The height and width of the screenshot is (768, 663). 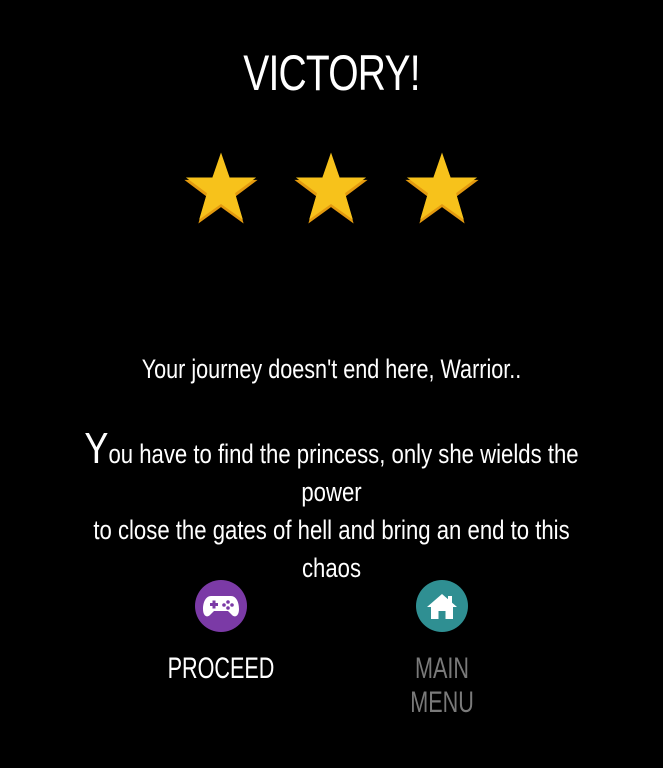 I want to click on gamepad-icon, so click(x=221, y=606).